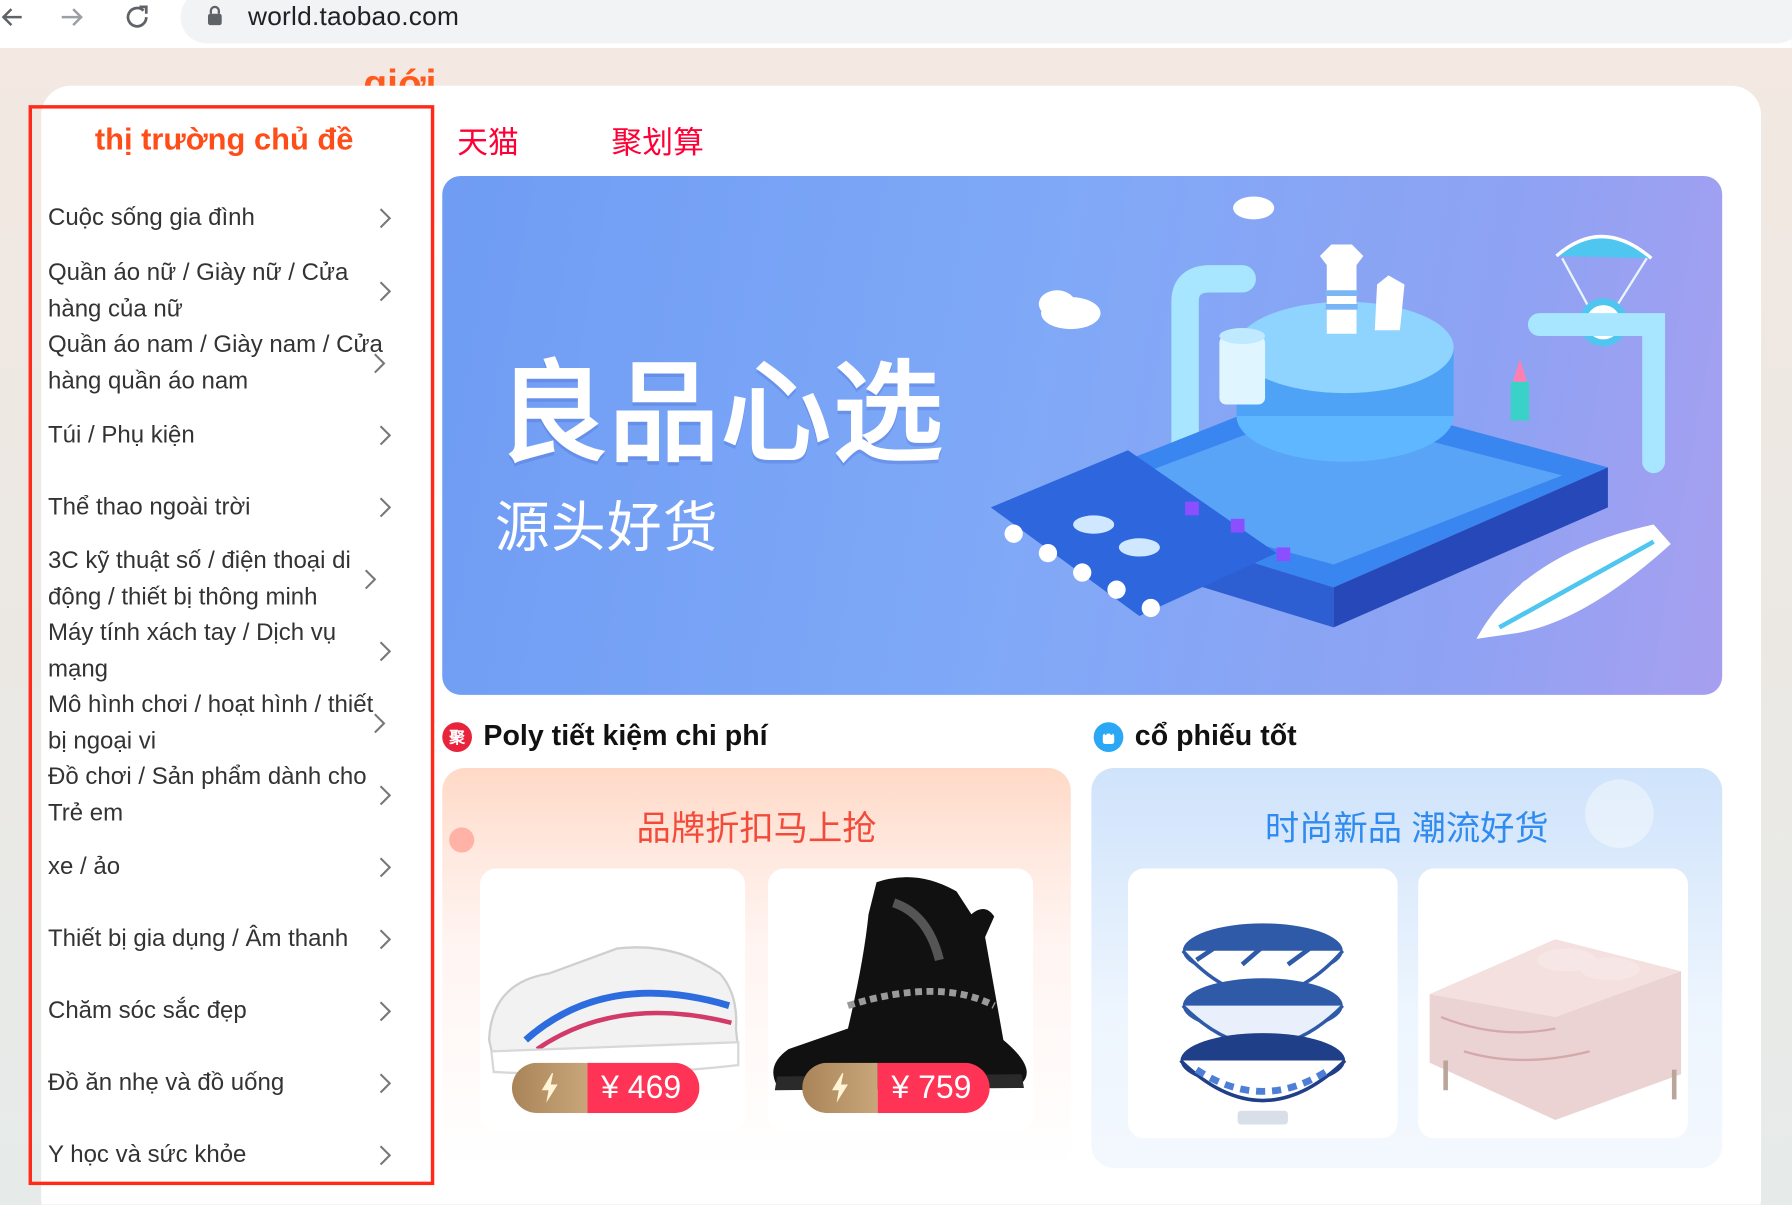 Image resolution: width=1792 pixels, height=1205 pixels. I want to click on section-title: cổ phiếu tốt, so click(1215, 735).